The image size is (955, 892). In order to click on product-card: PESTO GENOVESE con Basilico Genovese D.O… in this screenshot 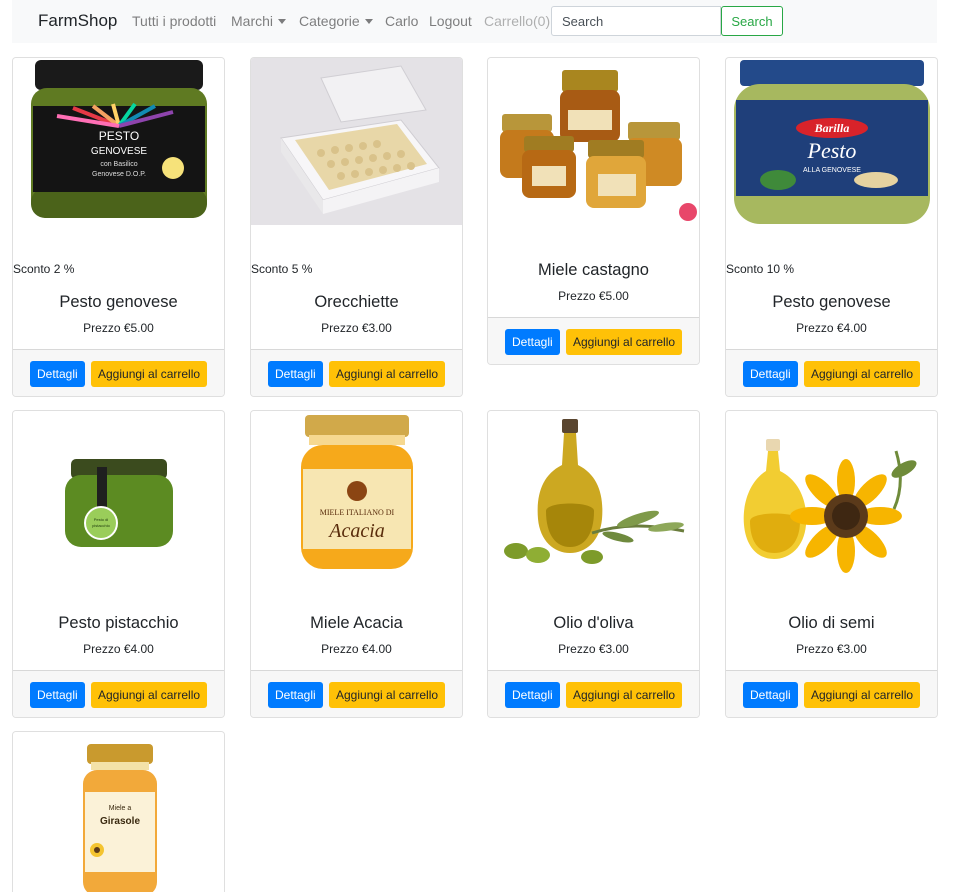, I will do `click(118, 227)`.